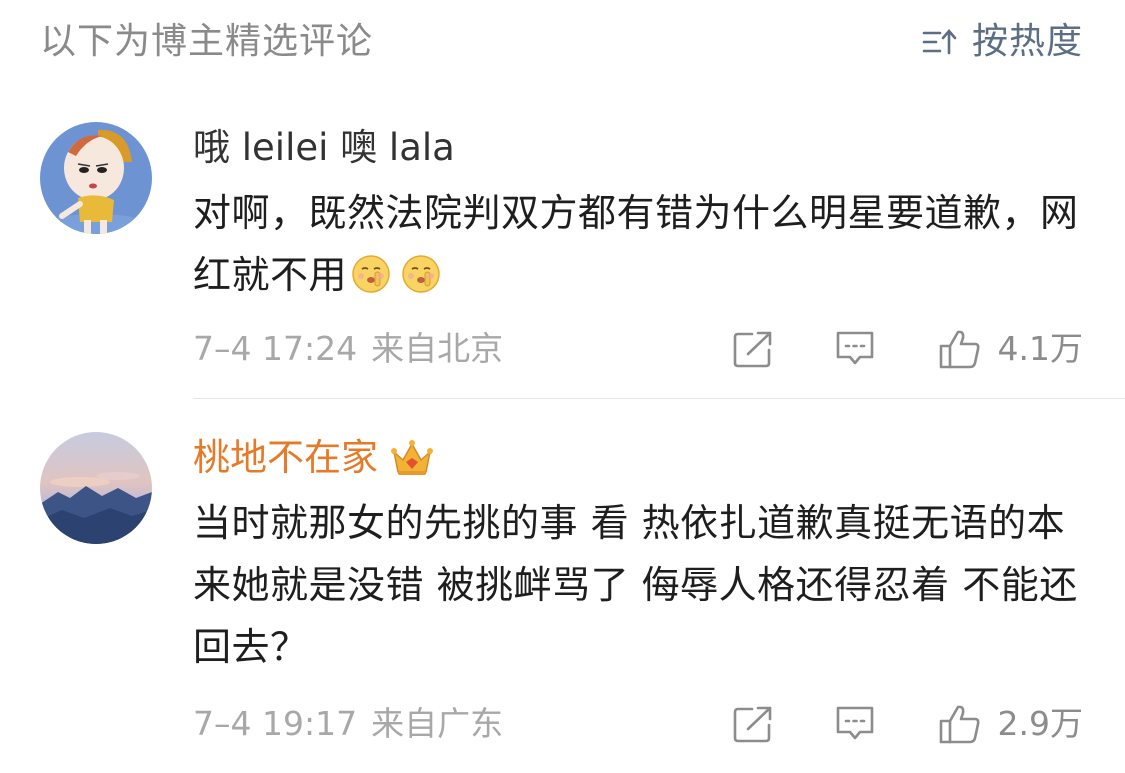 Image resolution: width=1125 pixels, height=773 pixels. I want to click on username-row: 桃地不在家, so click(313, 458).